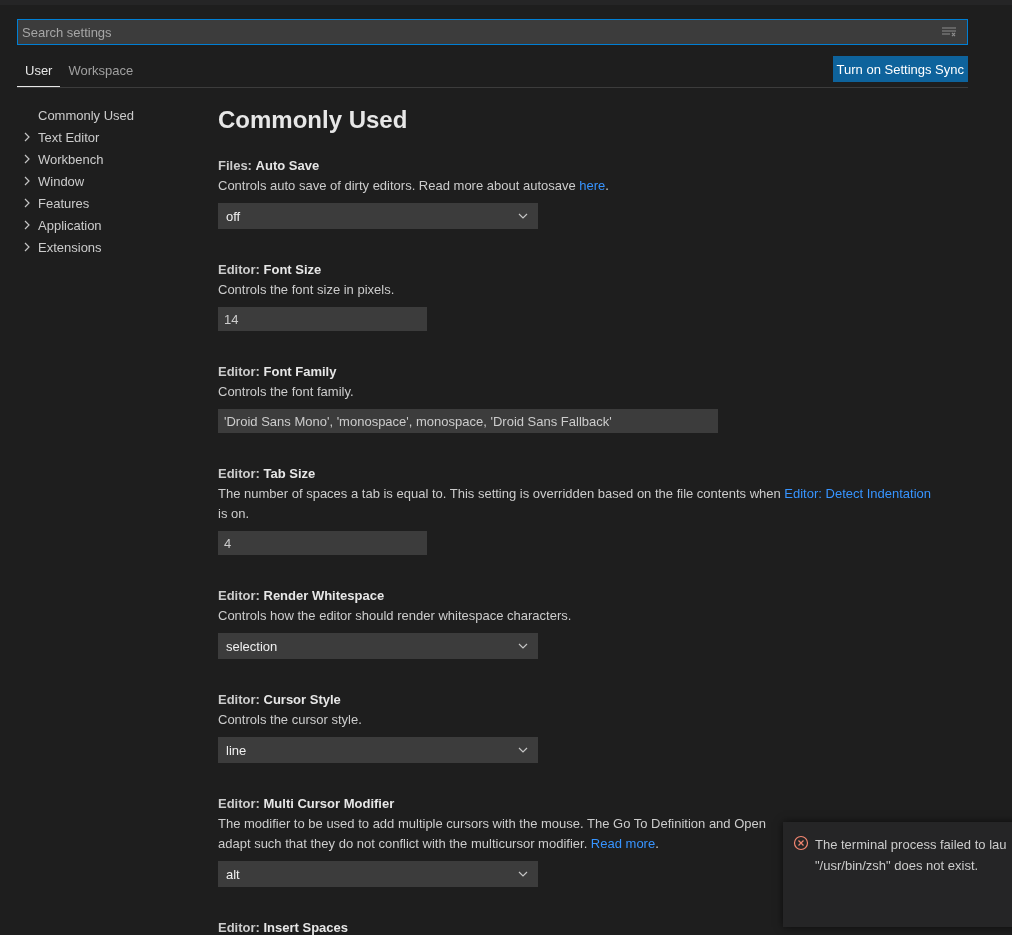 Image resolution: width=1012 pixels, height=935 pixels. What do you see at coordinates (858, 493) in the screenshot?
I see `setting-link: Editor: Detect Indentation` at bounding box center [858, 493].